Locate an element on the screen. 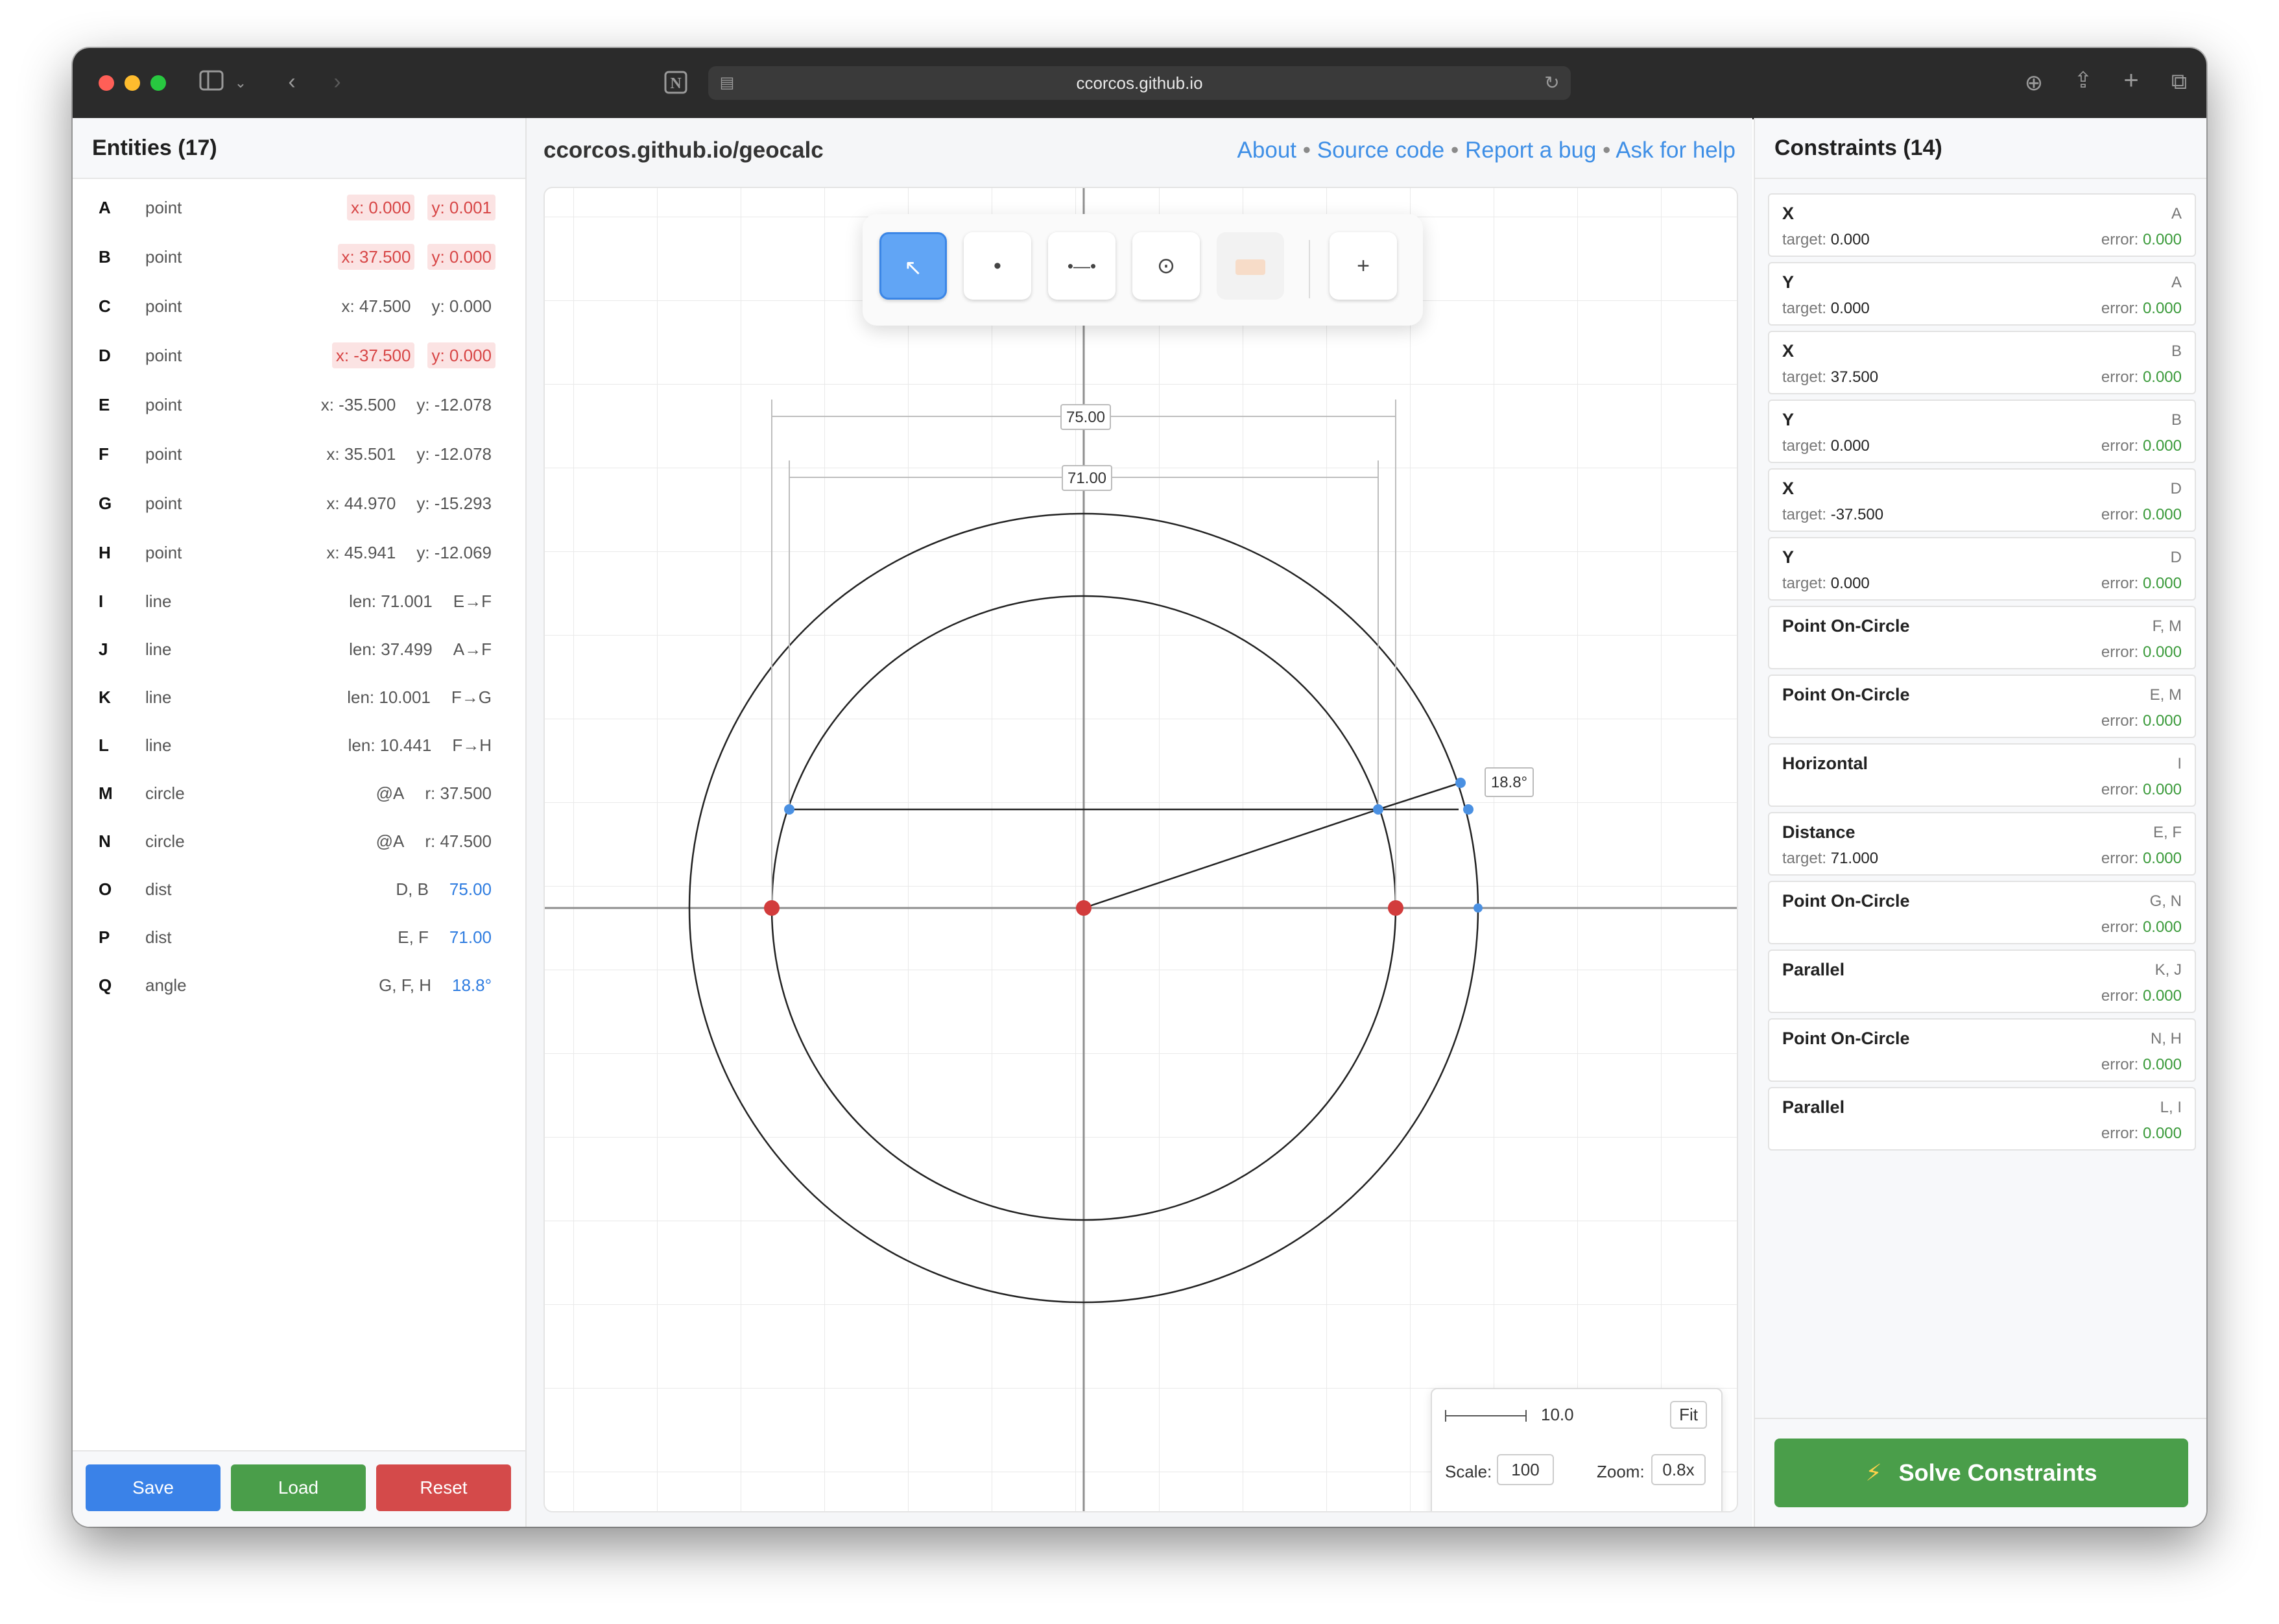  add-constraint-button: + is located at coordinates (1363, 266).